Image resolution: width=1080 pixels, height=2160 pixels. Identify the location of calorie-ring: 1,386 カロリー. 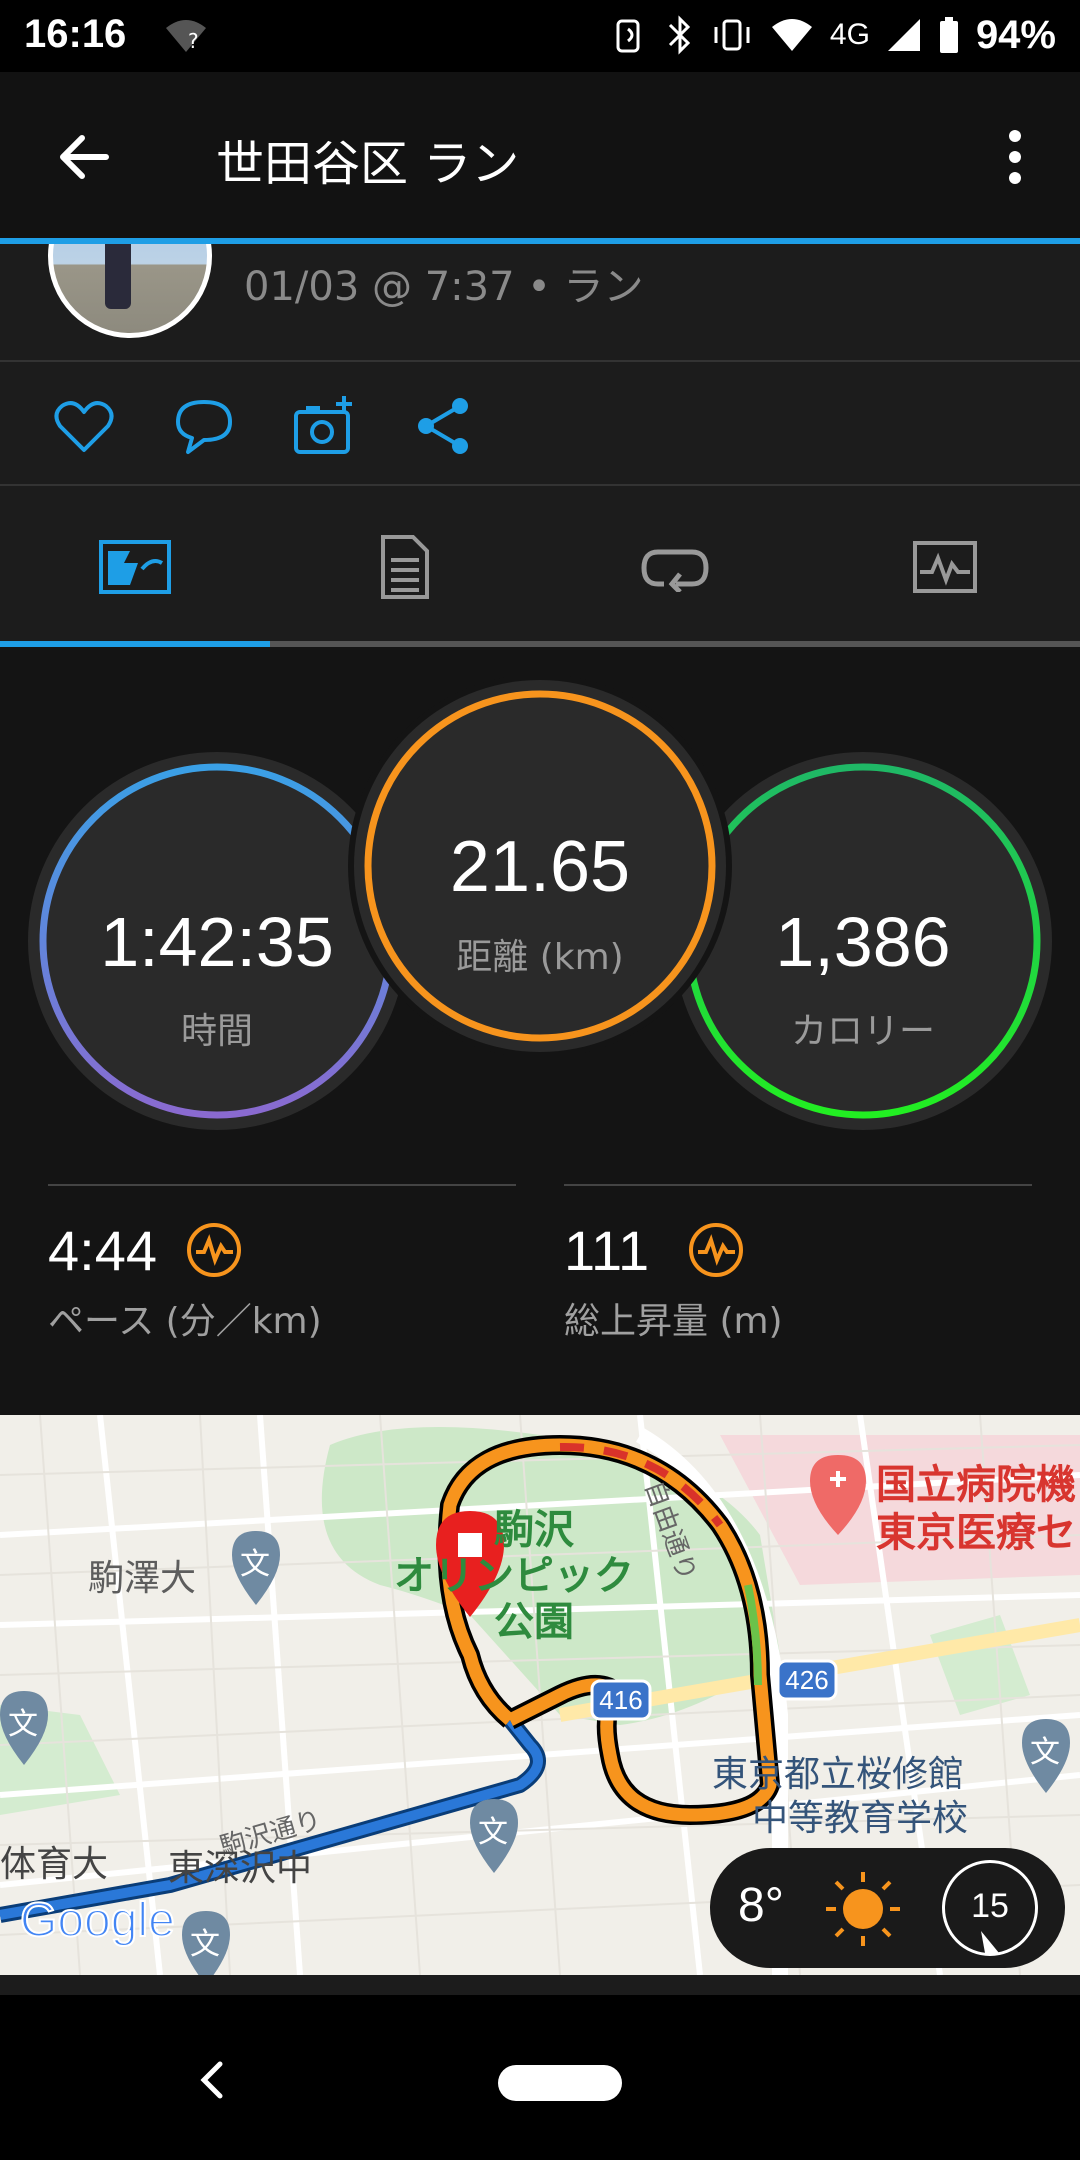
(863, 941).